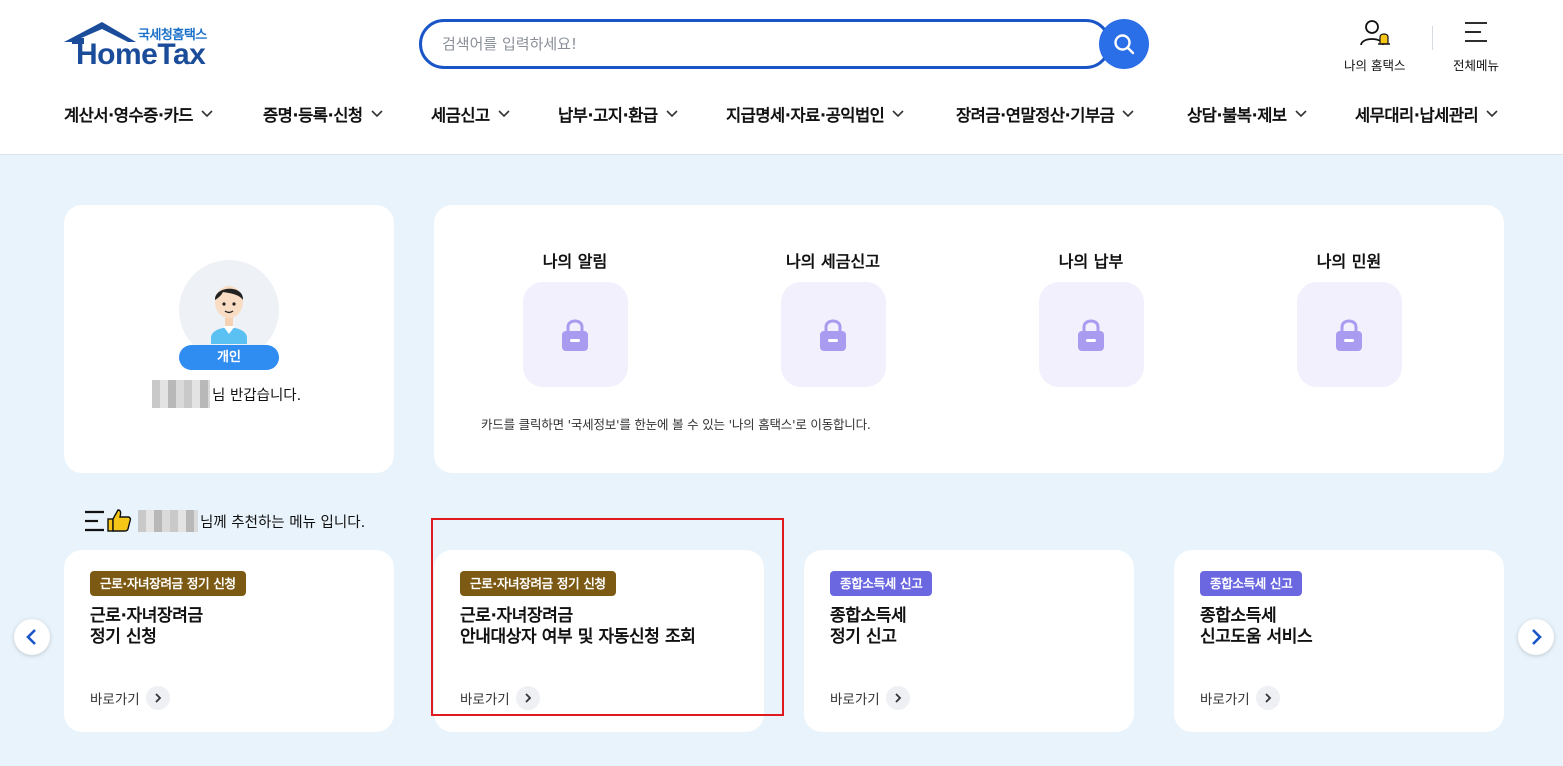 Image resolution: width=1563 pixels, height=766 pixels. I want to click on recommend-title: 종합소득세 신고도움 서비스, so click(1256, 627).